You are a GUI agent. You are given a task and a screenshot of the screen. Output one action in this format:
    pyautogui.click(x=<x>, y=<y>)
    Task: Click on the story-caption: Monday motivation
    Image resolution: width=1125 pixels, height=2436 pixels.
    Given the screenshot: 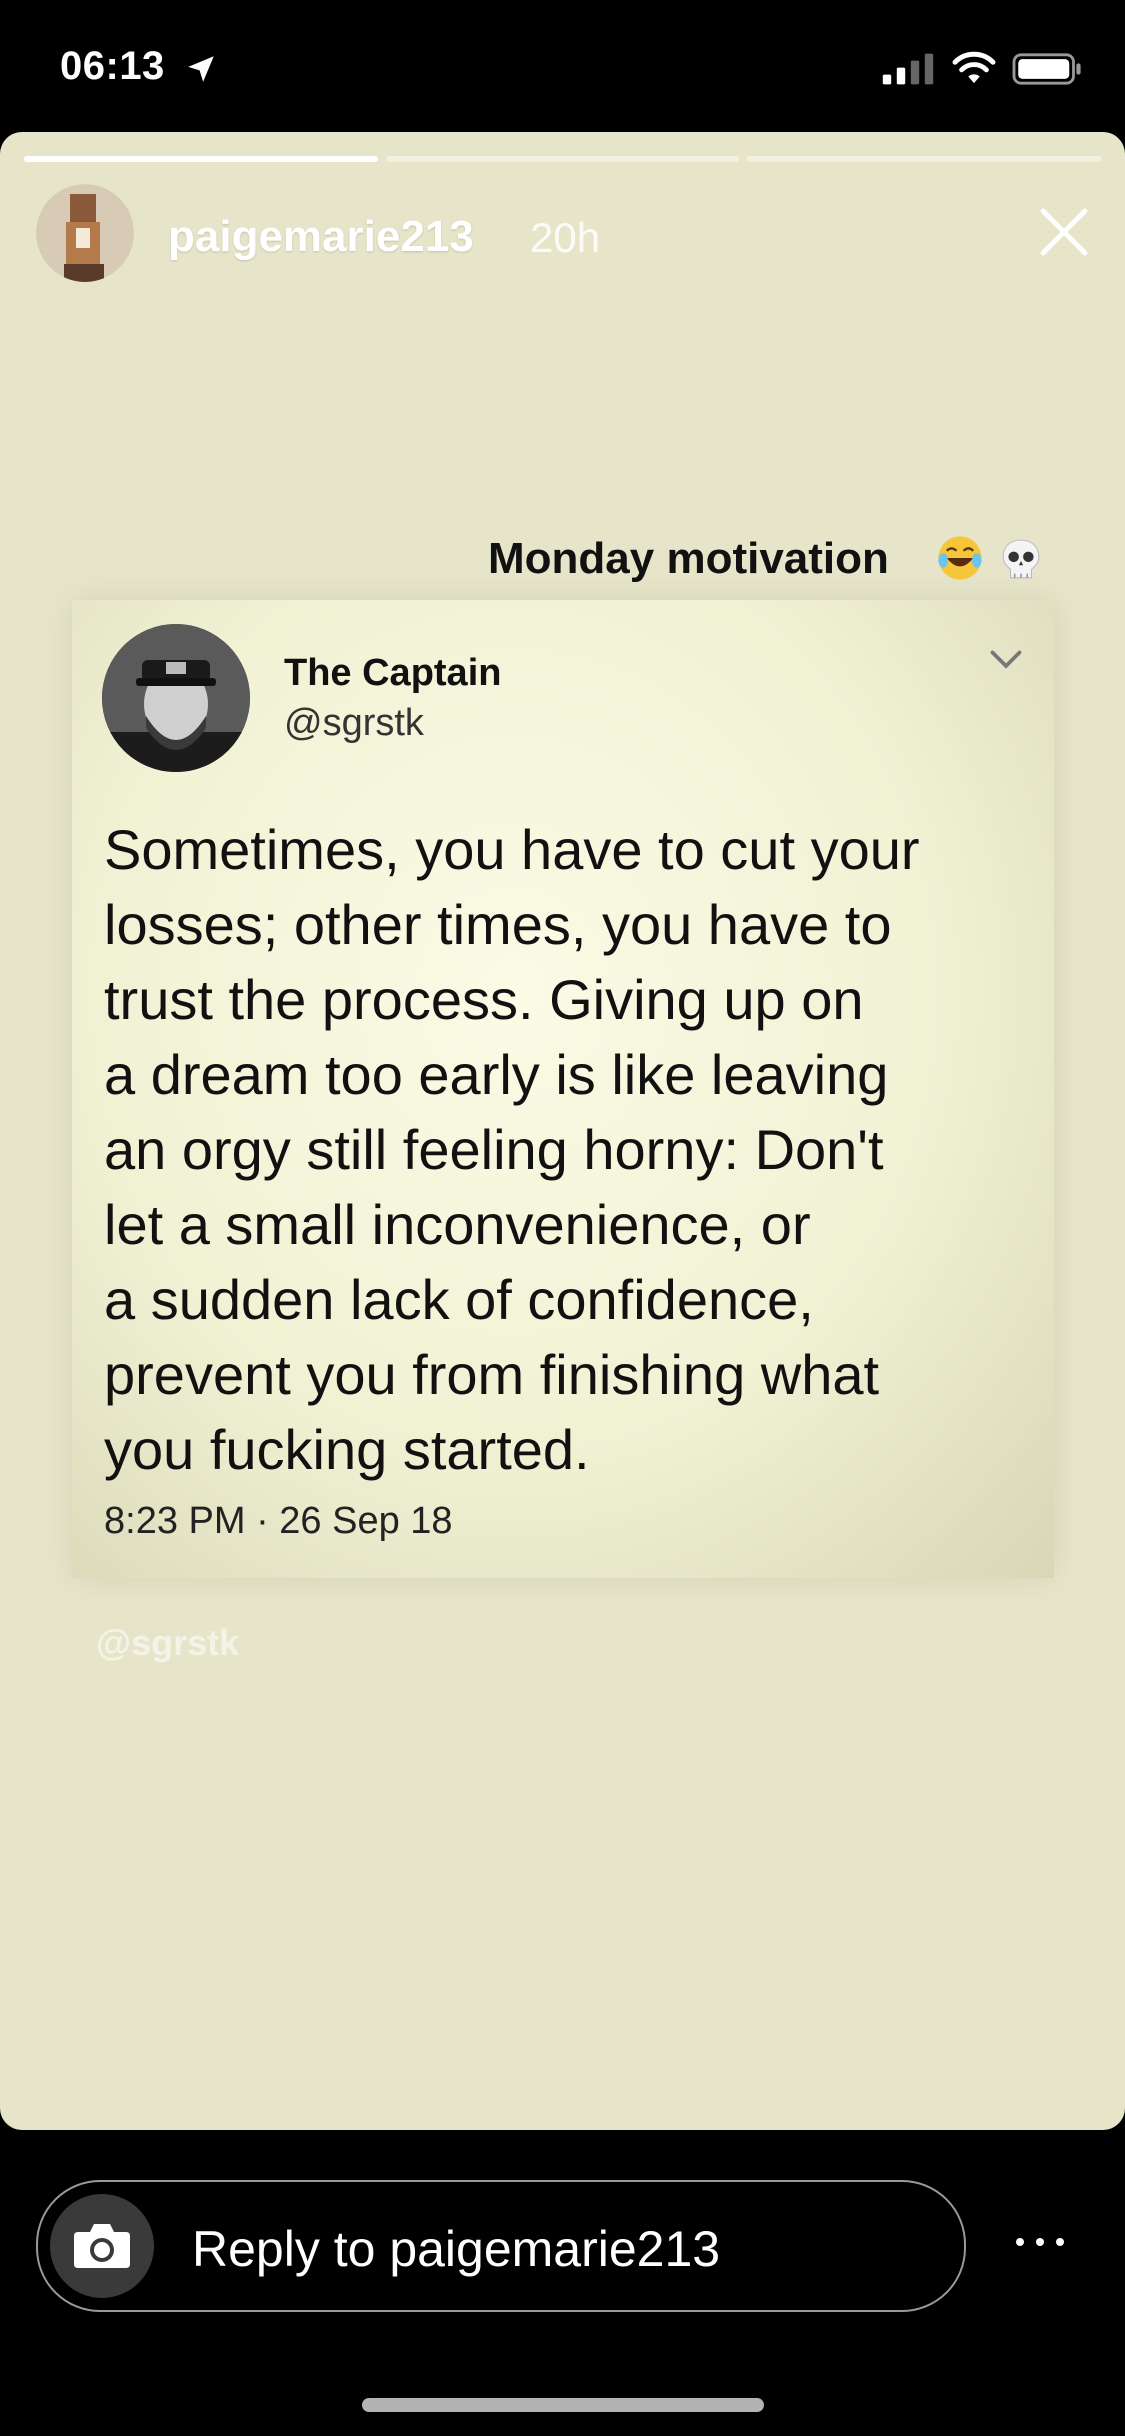 What is the action you would take?
    pyautogui.click(x=688, y=558)
    